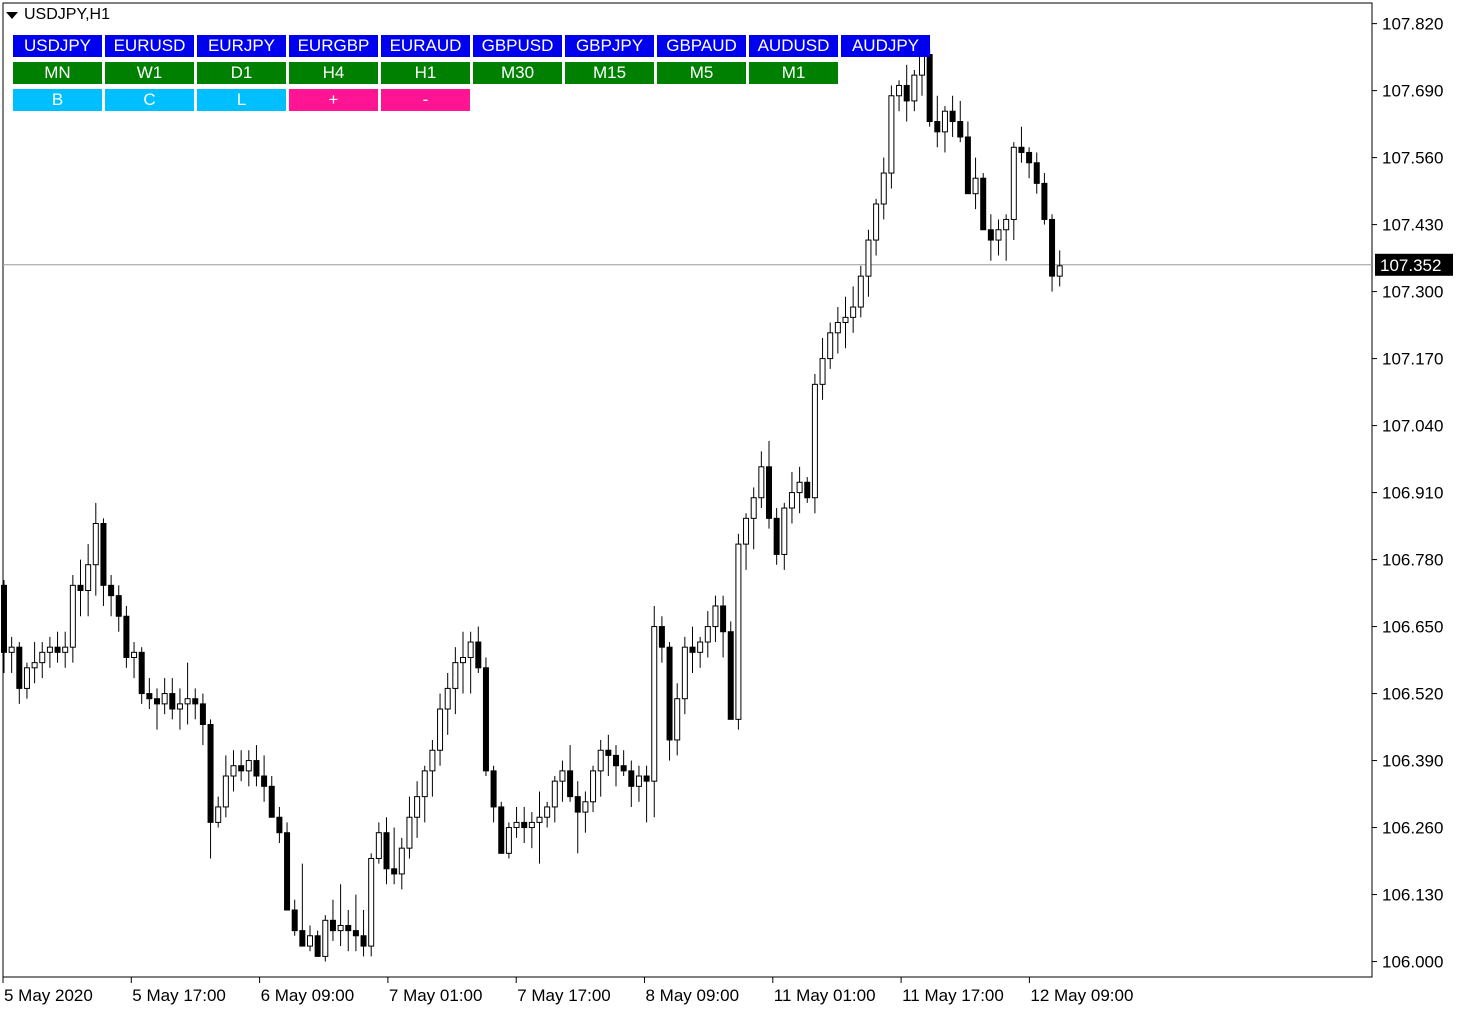 The width and height of the screenshot is (1464, 1011). I want to click on symbol-button-euraud: EURAUD, so click(425, 46).